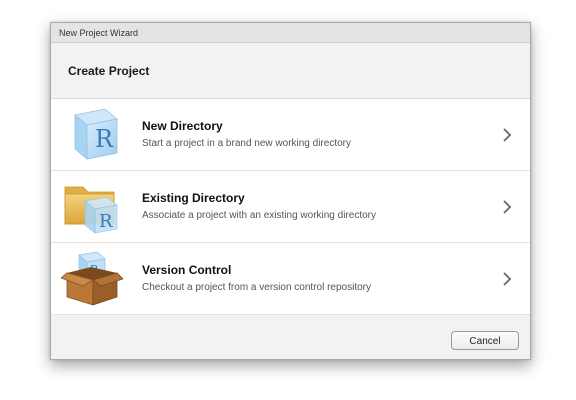 The image size is (576, 400). Describe the element at coordinates (290, 33) in the screenshot. I see `dialog-titlebar: New Project Wizard` at that location.